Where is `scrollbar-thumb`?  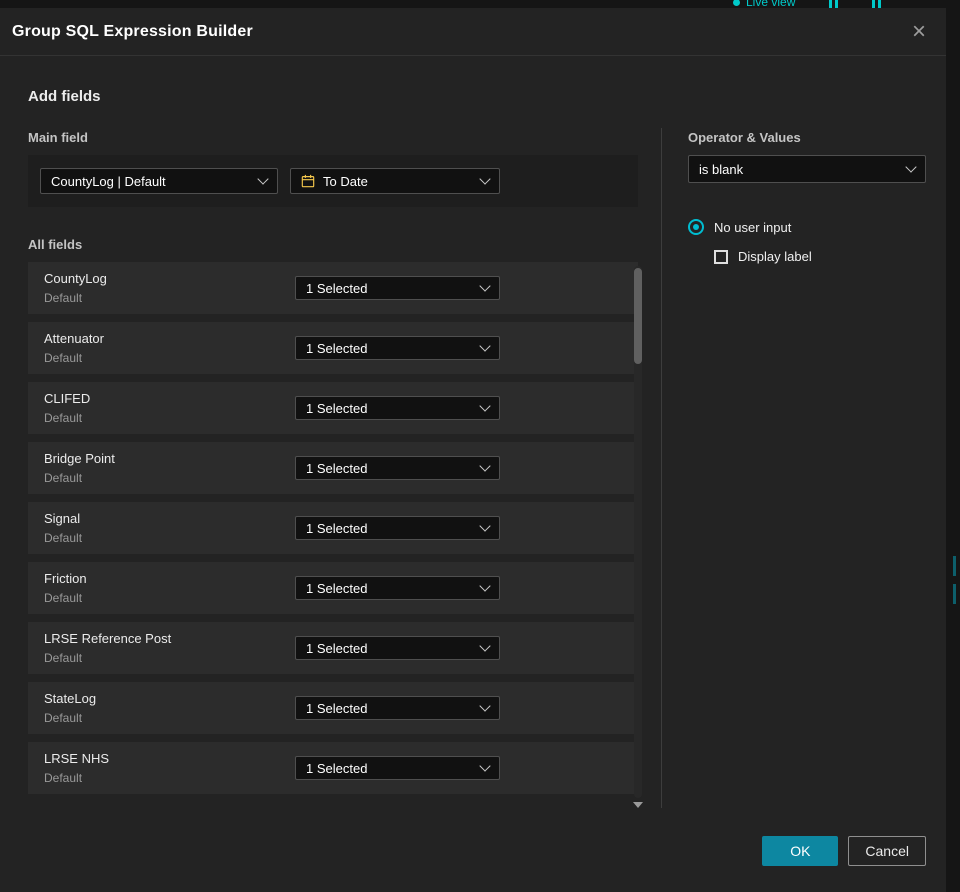 scrollbar-thumb is located at coordinates (638, 316).